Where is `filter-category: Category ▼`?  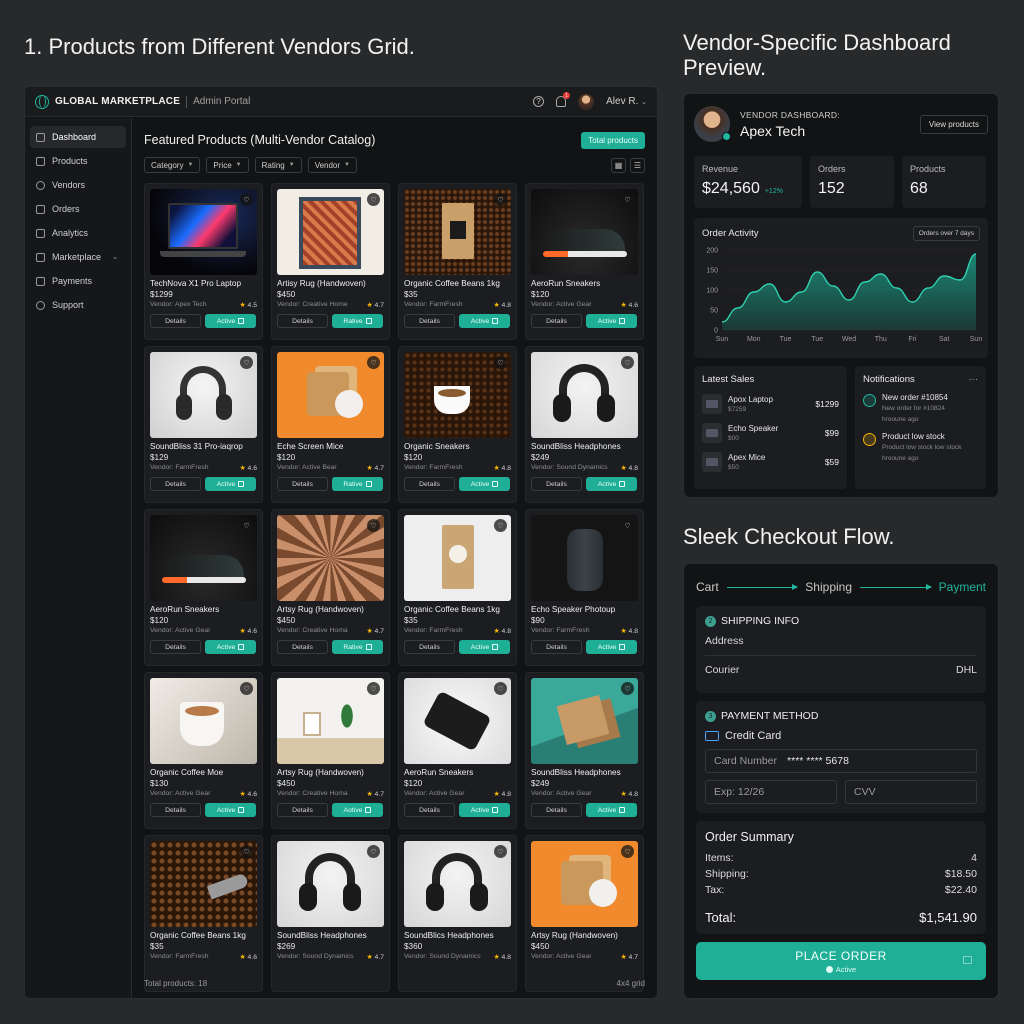 filter-category: Category ▼ is located at coordinates (172, 165).